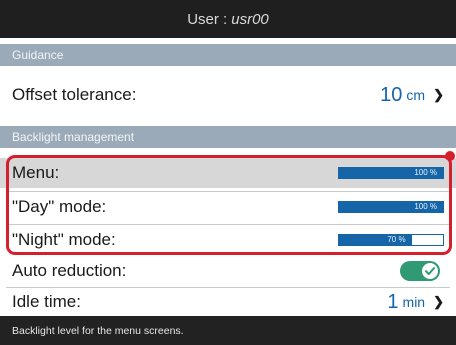 Image resolution: width=456 pixels, height=345 pixels. What do you see at coordinates (228, 95) in the screenshot?
I see `offset-tolerance-row: Offset tolerance: 10 cm ❯` at bounding box center [228, 95].